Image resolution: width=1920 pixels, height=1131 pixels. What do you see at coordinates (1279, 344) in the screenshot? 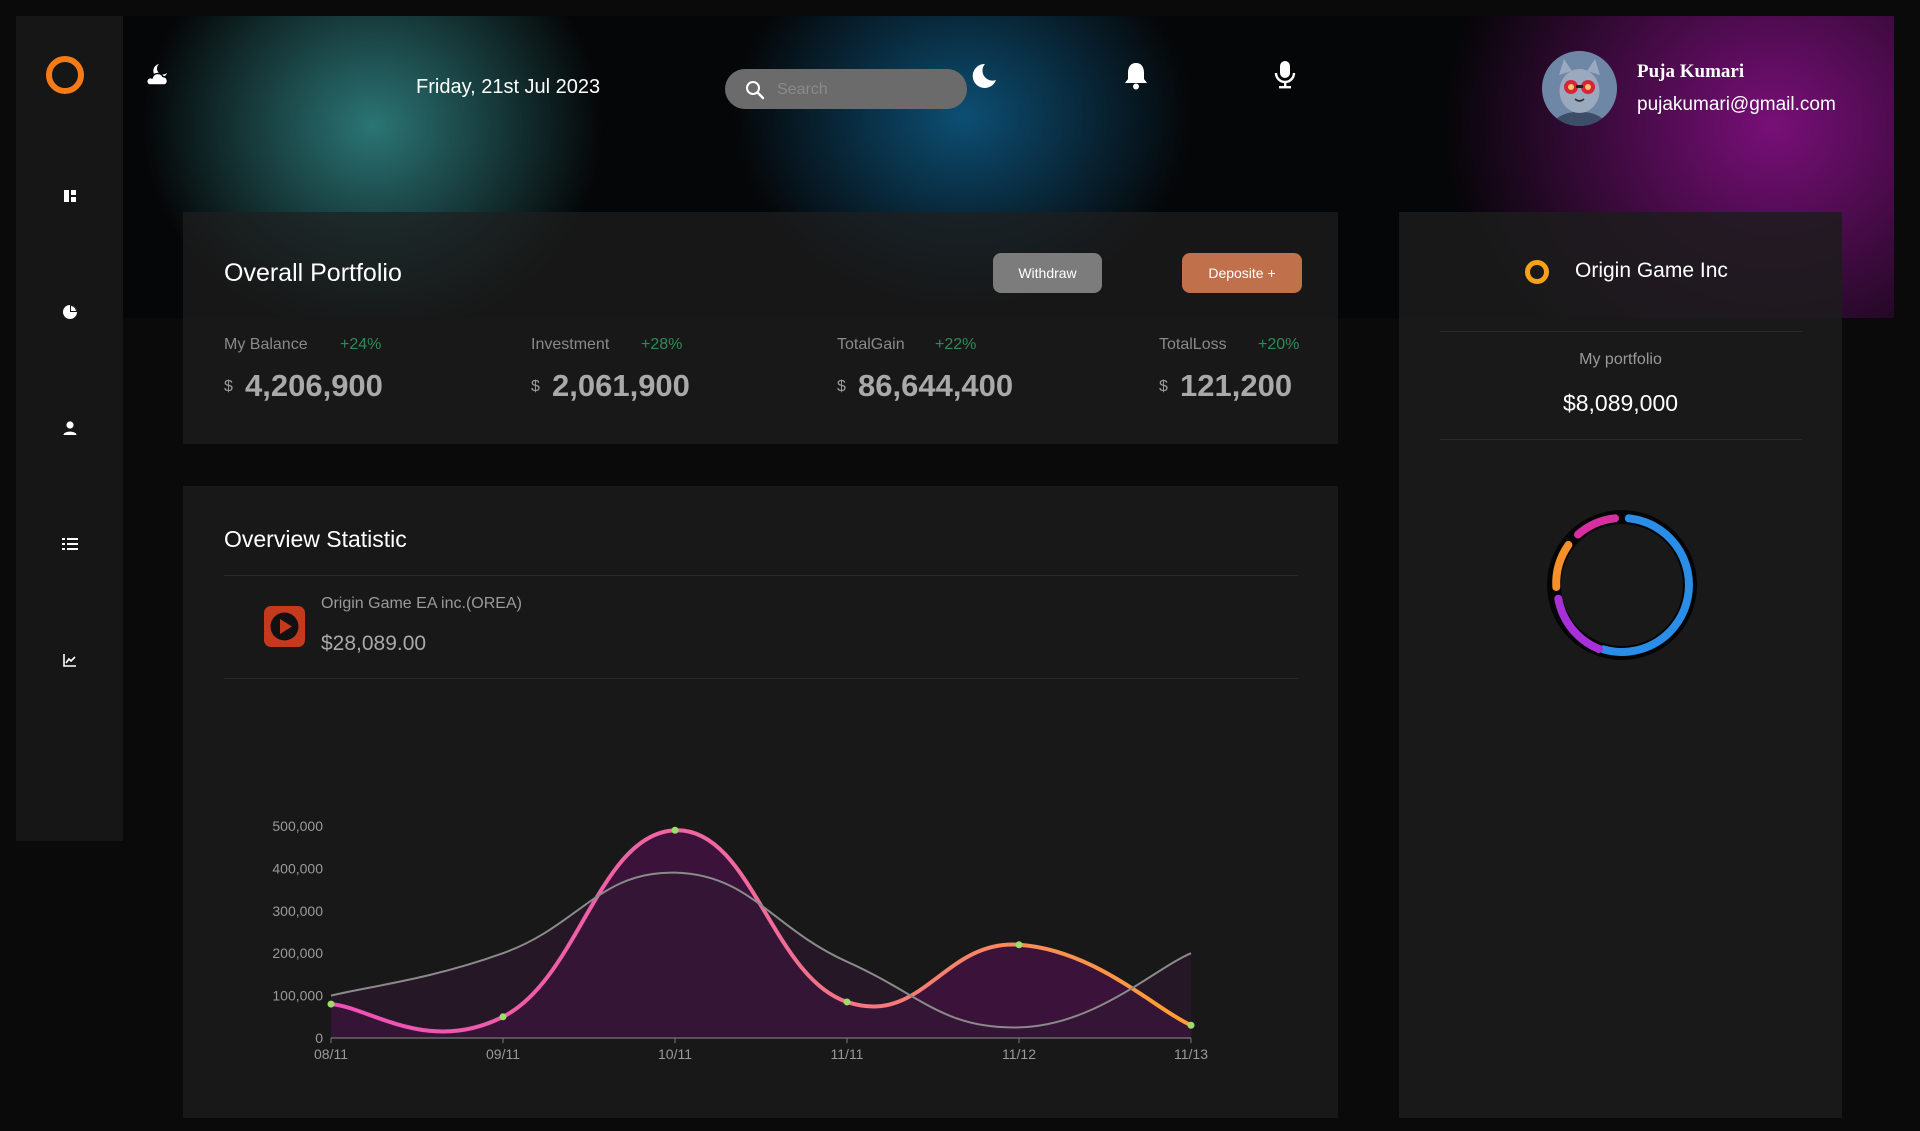
I see `stat-change: +20%` at bounding box center [1279, 344].